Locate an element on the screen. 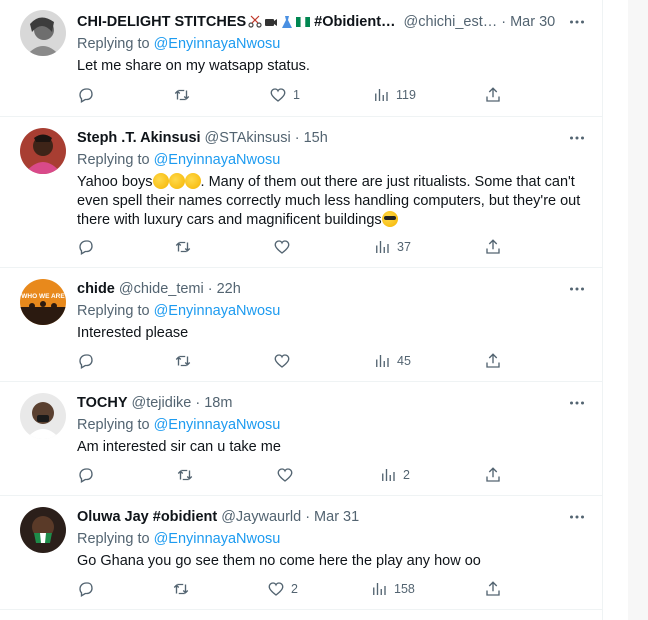 Image resolution: width=648 pixels, height=620 pixels. tweet-header: Steph .T. Akinsusi @STAkinsusi · 15h is located at coordinates (332, 138).